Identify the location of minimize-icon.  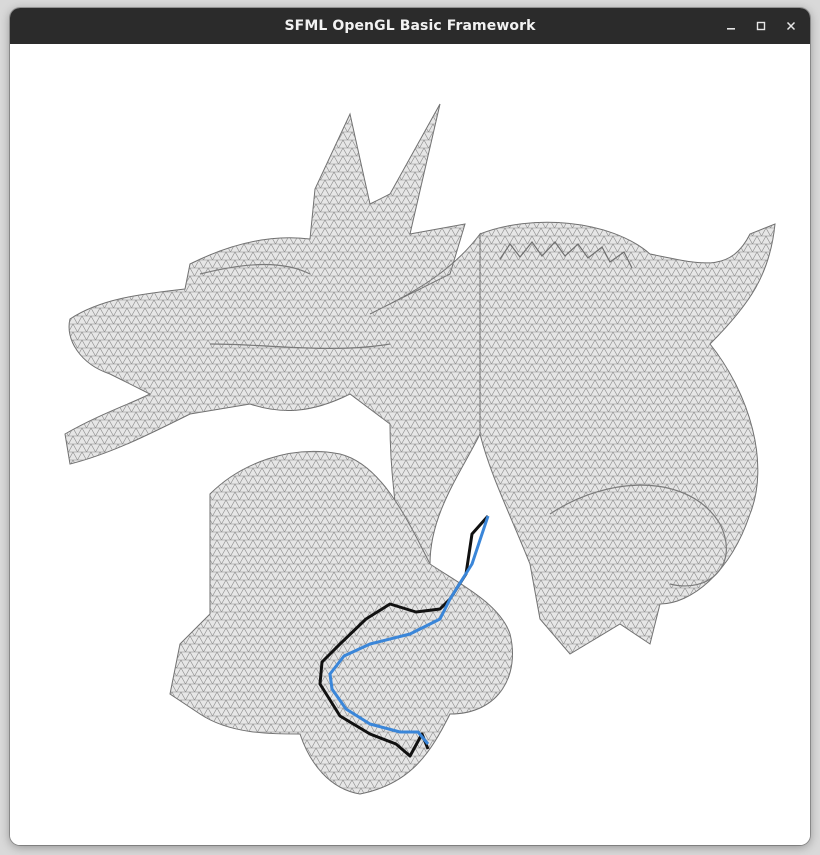
(731, 29).